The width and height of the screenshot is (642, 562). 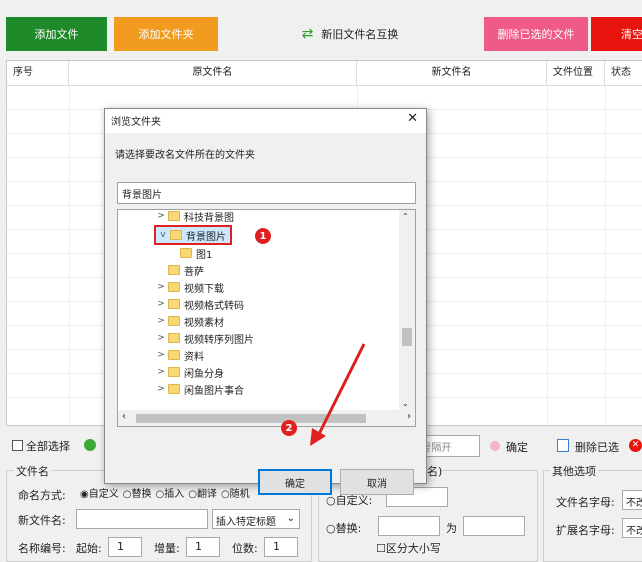 I want to click on tree-item: > 资料, so click(x=179, y=355).